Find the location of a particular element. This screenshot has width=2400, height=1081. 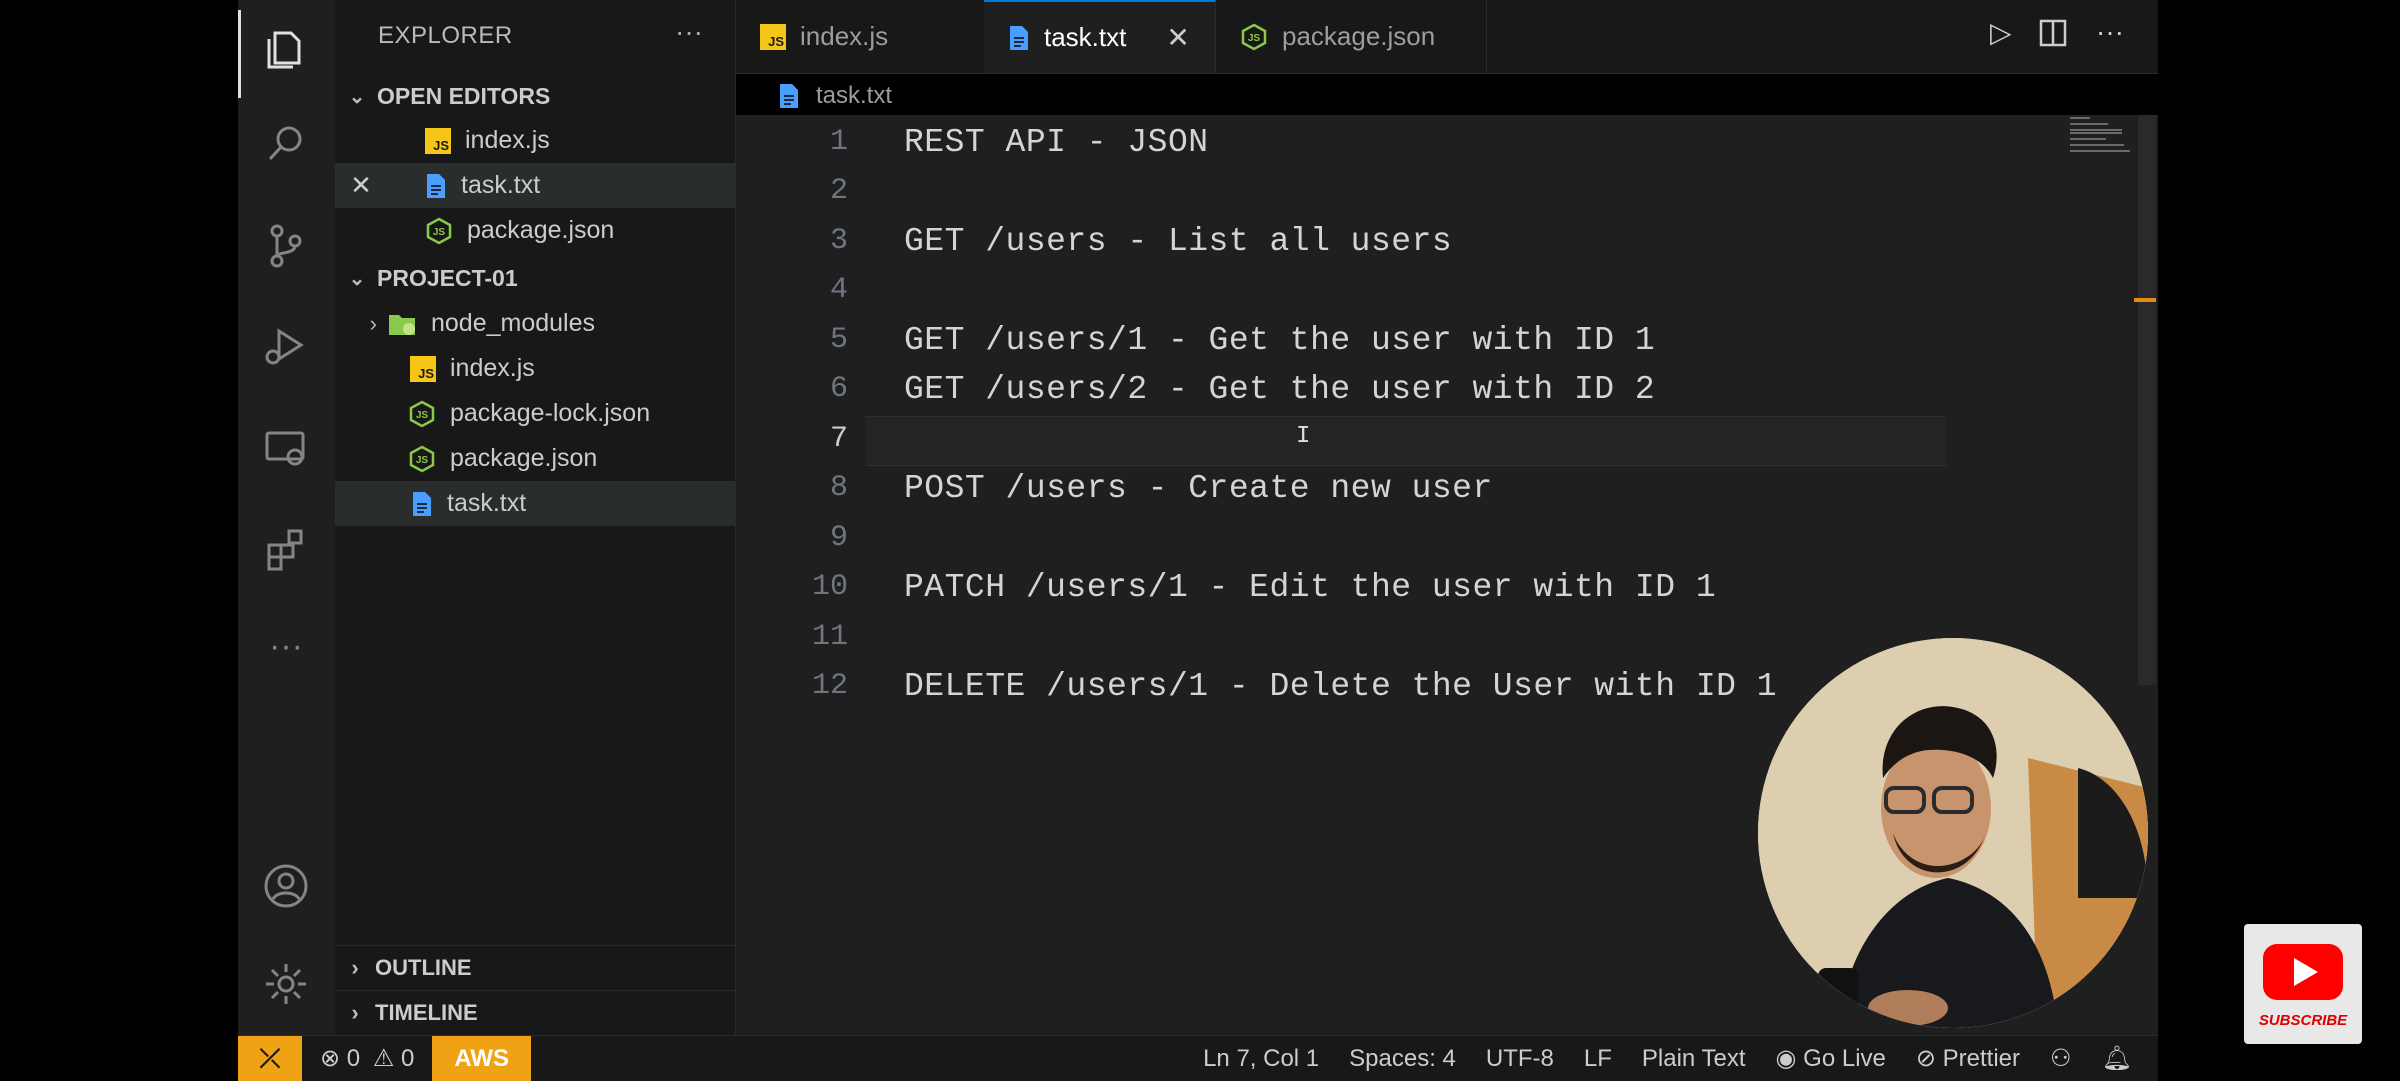

breadcrumb-file: task.txt is located at coordinates (854, 95).